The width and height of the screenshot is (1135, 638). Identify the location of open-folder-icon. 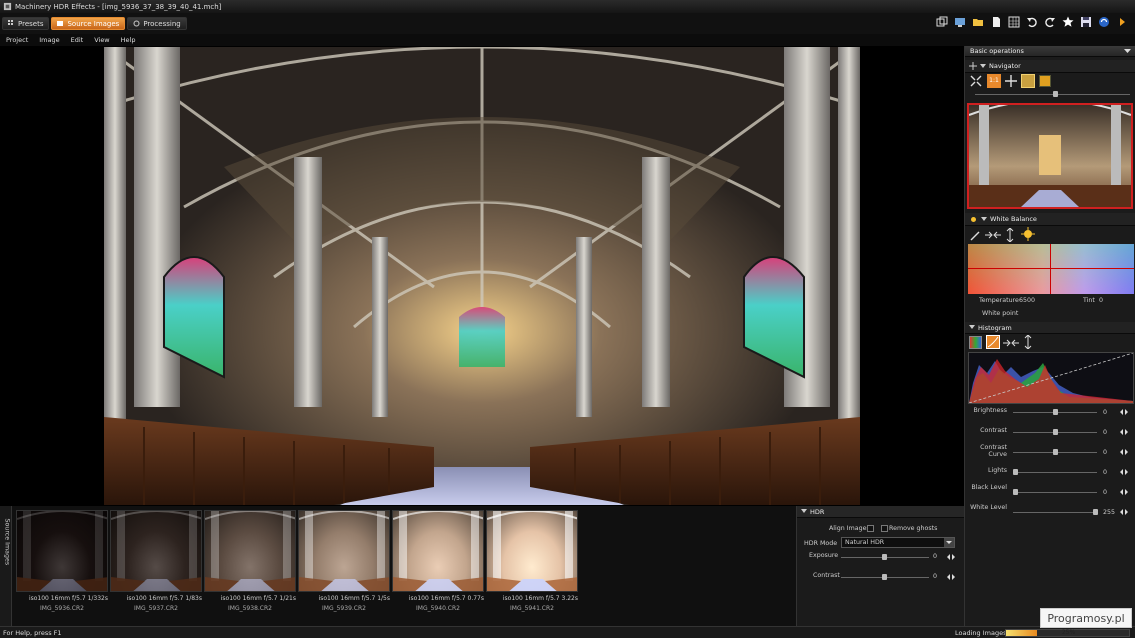
(978, 22).